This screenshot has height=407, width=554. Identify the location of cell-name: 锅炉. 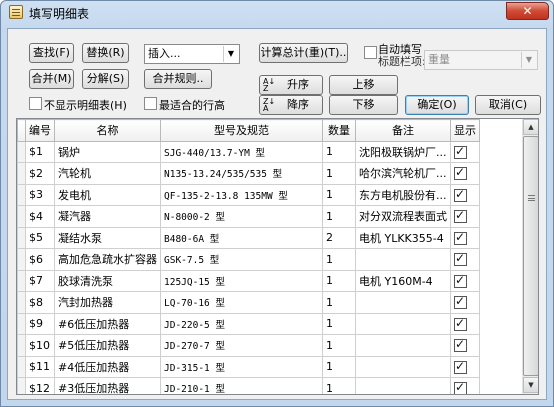
(107, 151).